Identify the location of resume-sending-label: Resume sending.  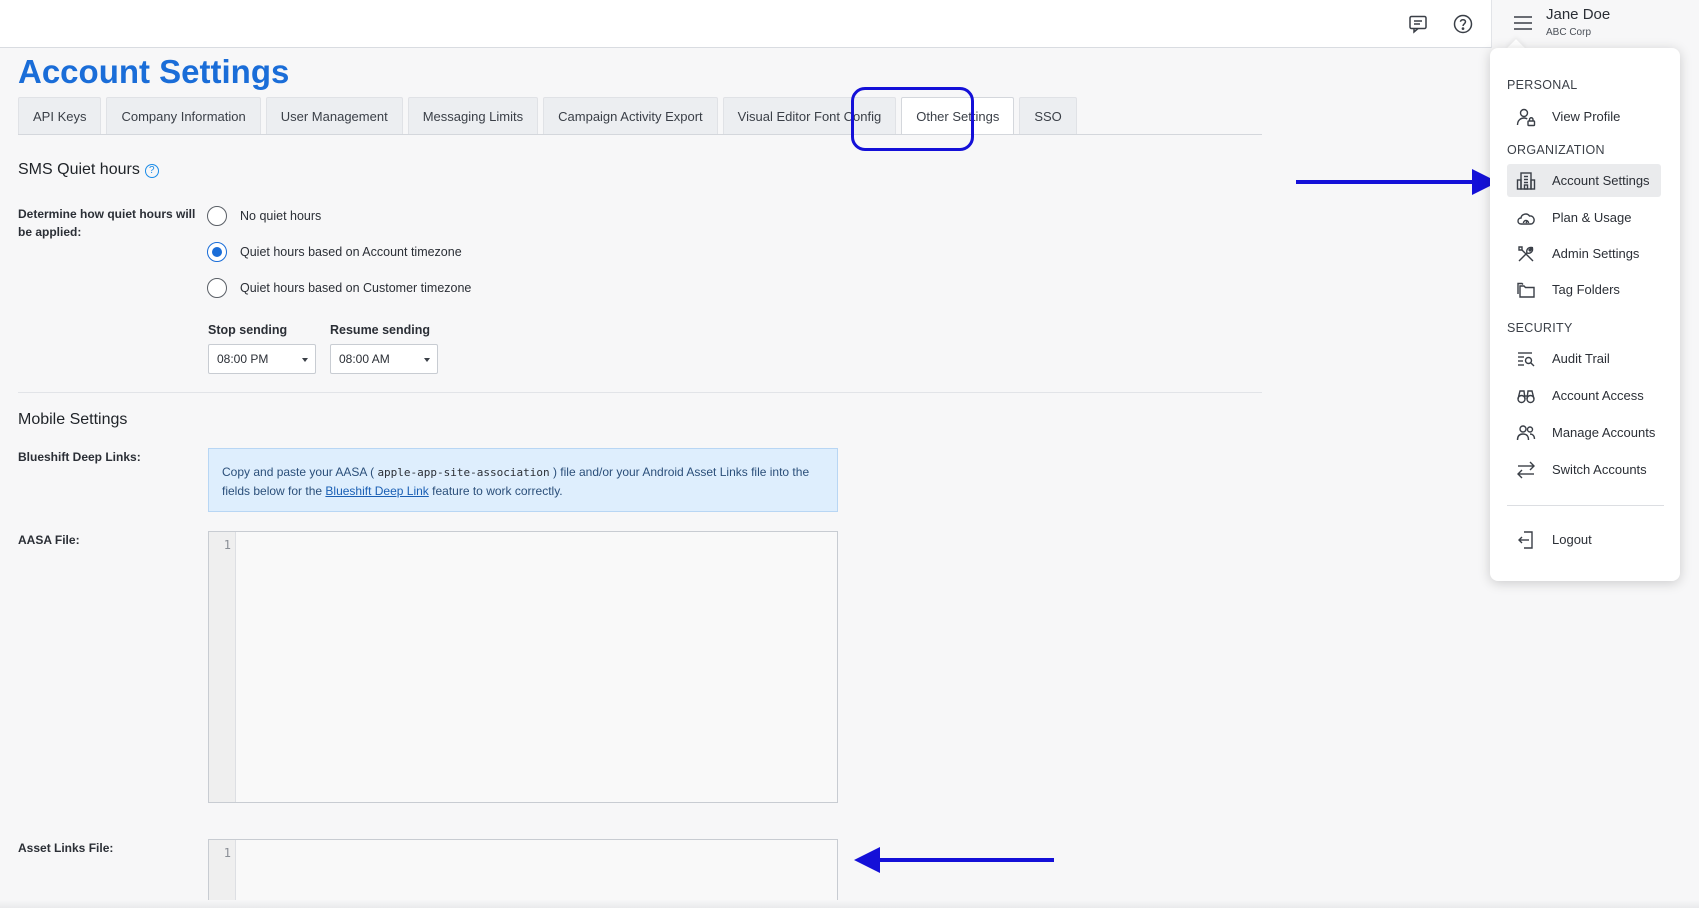
(380, 330).